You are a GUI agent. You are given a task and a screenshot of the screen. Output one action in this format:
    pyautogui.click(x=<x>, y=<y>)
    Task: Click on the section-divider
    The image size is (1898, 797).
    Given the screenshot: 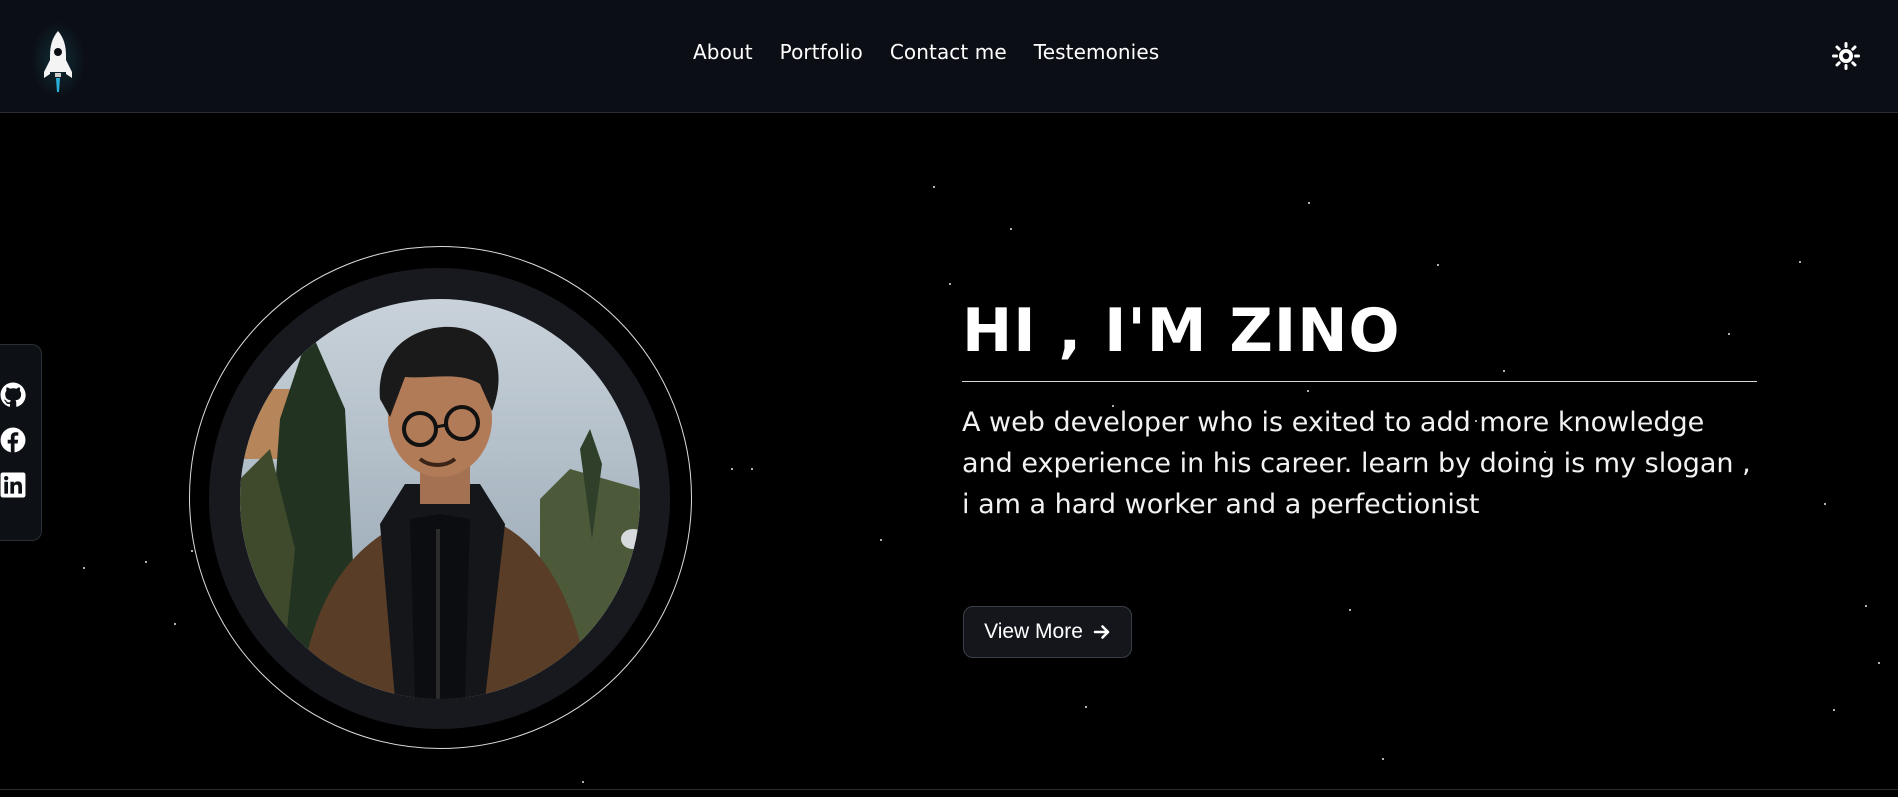 What is the action you would take?
    pyautogui.click(x=949, y=789)
    